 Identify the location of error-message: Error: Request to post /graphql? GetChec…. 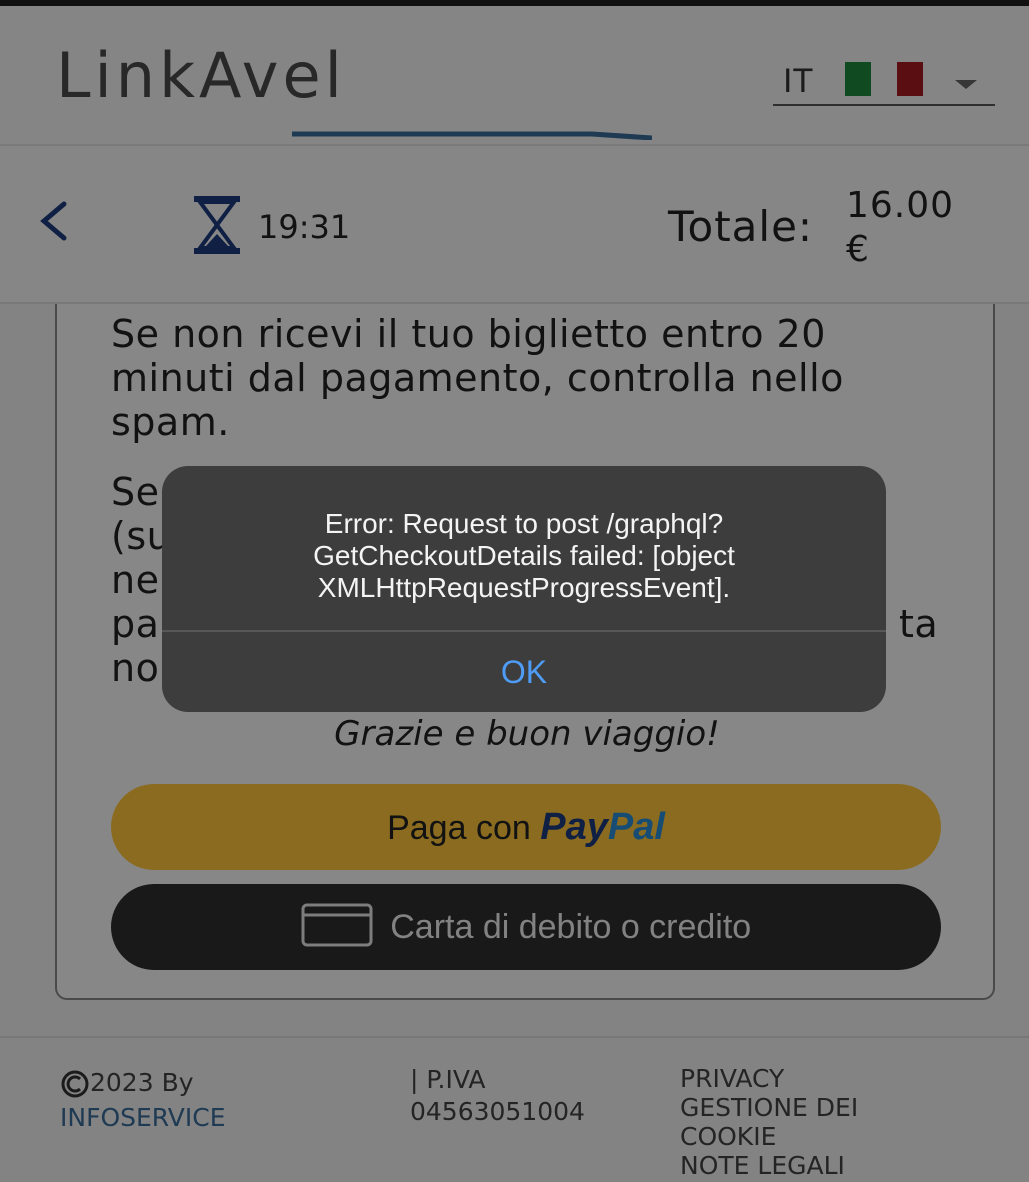
(524, 555).